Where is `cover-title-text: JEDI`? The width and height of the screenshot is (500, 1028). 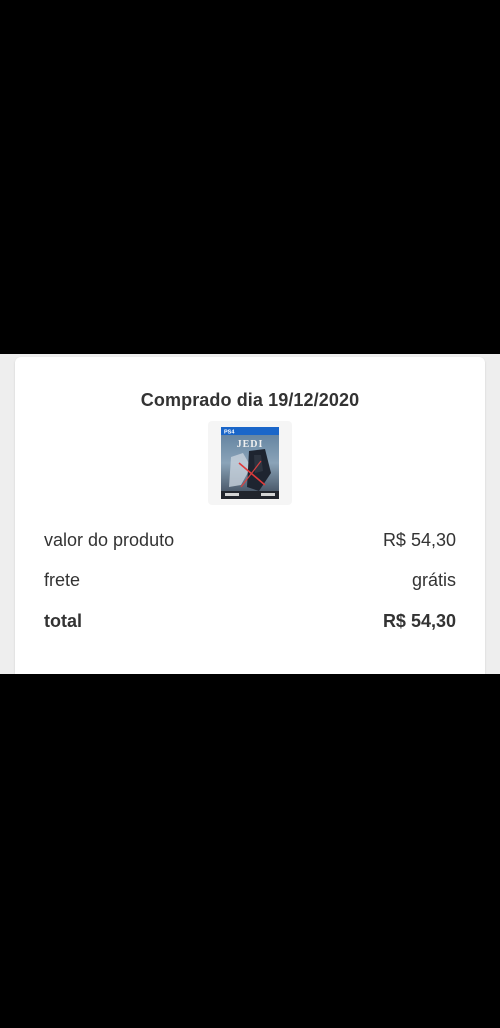 cover-title-text: JEDI is located at coordinates (250, 444).